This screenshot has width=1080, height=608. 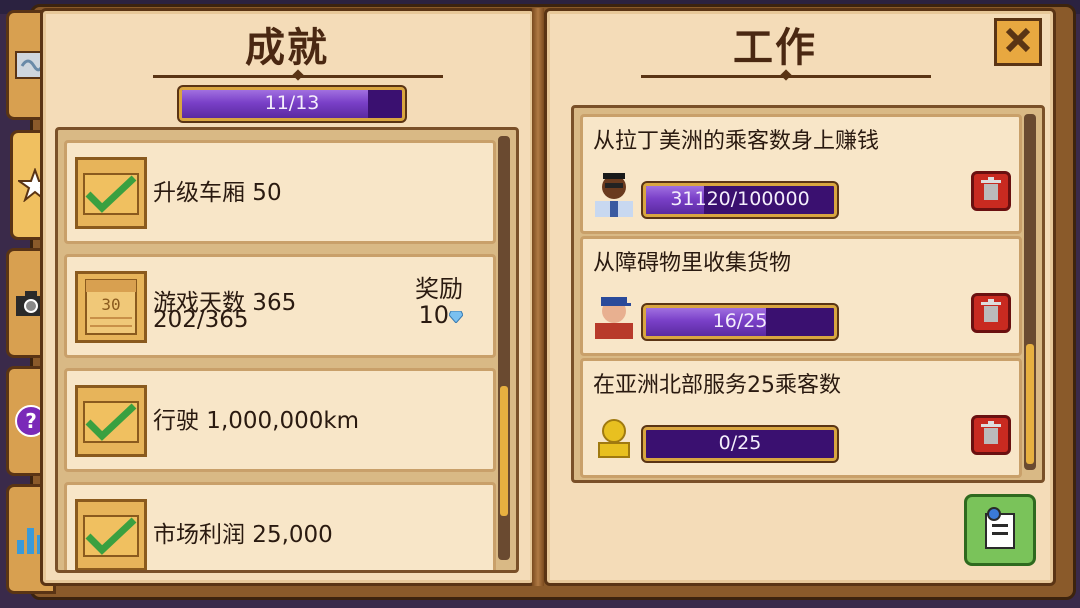 I want to click on job-scrollbar, so click(x=1030, y=292).